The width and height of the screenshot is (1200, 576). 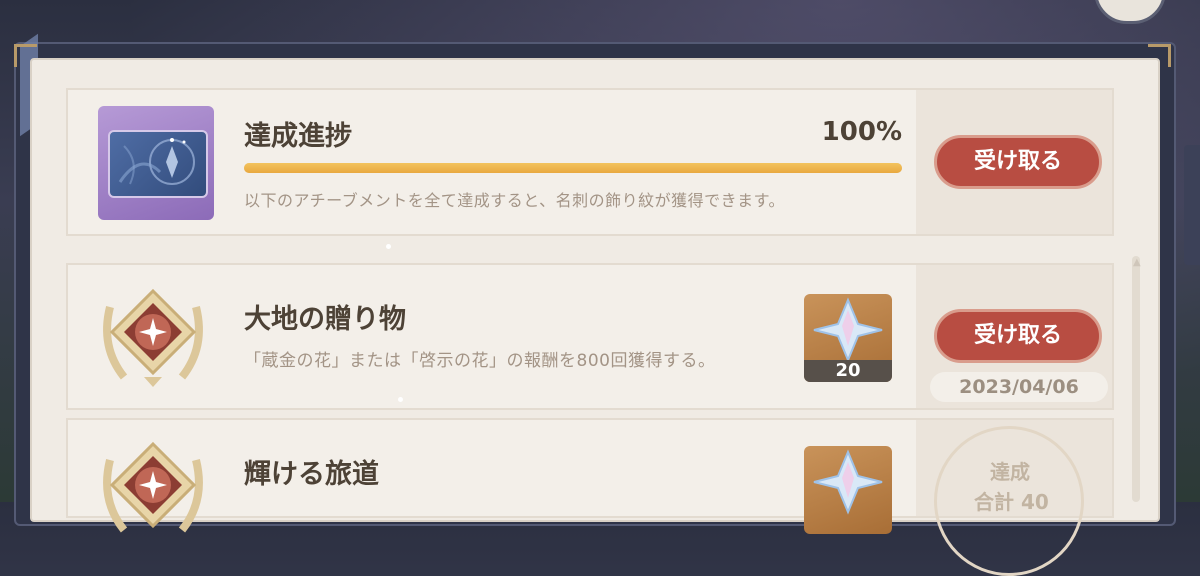 What do you see at coordinates (1192, 205) in the screenshot?
I see `side-tab` at bounding box center [1192, 205].